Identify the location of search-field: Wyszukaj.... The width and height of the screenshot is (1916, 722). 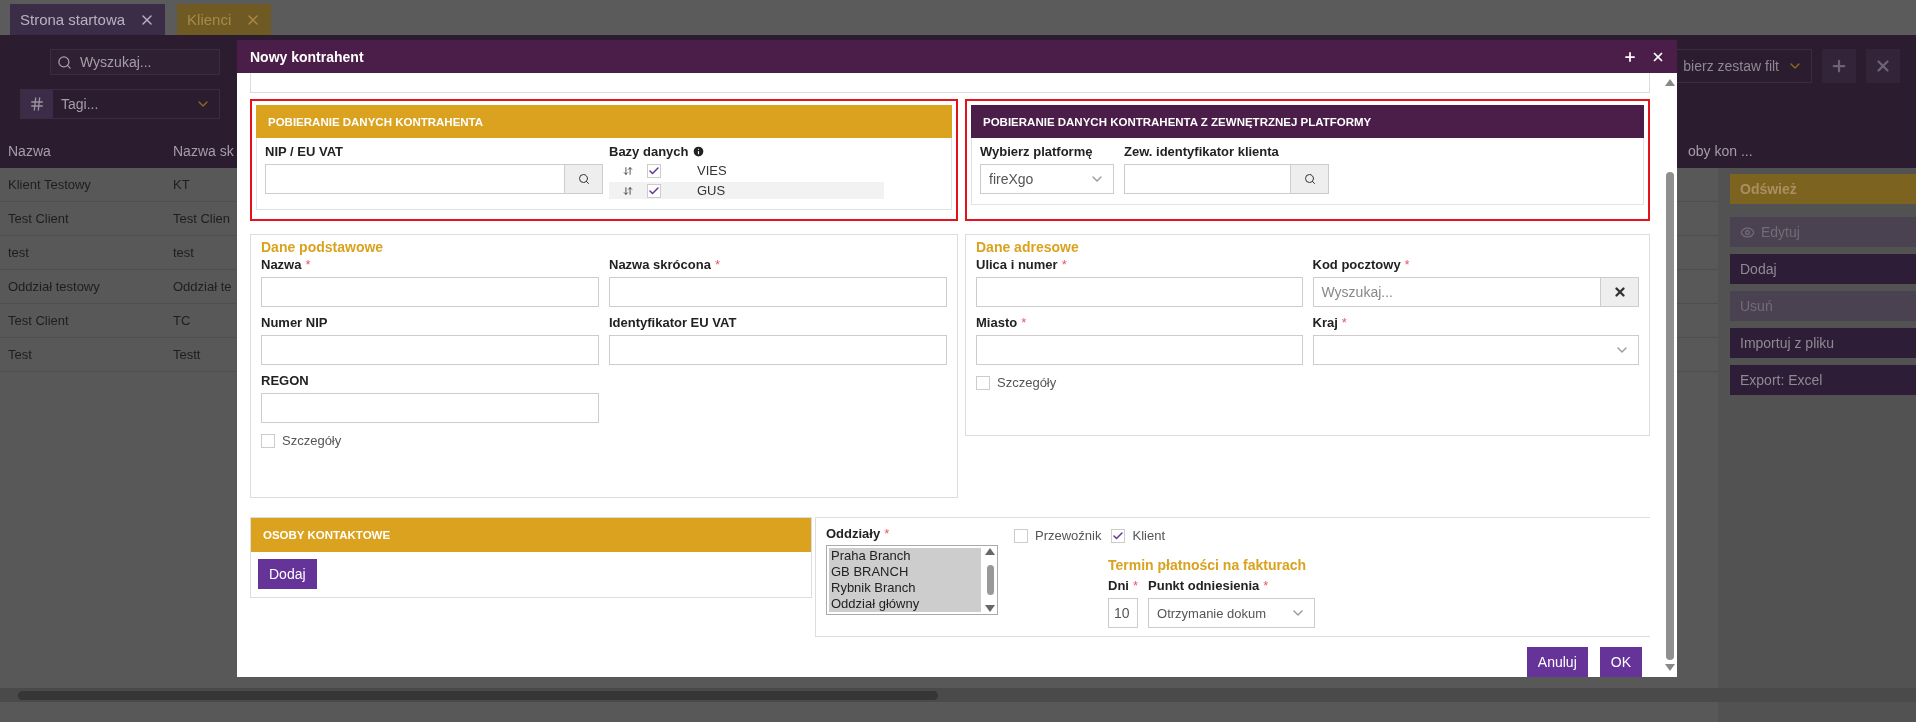
(135, 62).